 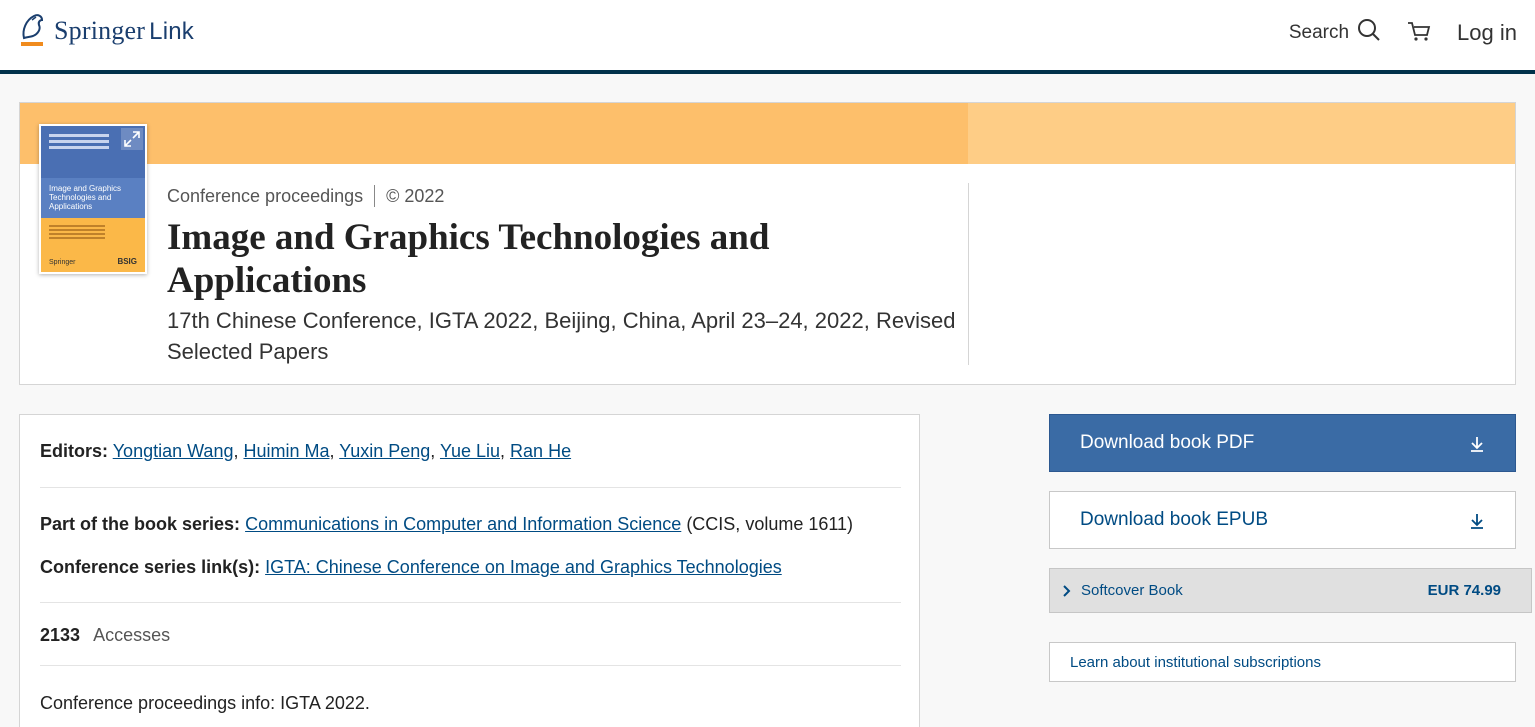 I want to click on softcover-price: EUR 74.99, so click(x=1464, y=590).